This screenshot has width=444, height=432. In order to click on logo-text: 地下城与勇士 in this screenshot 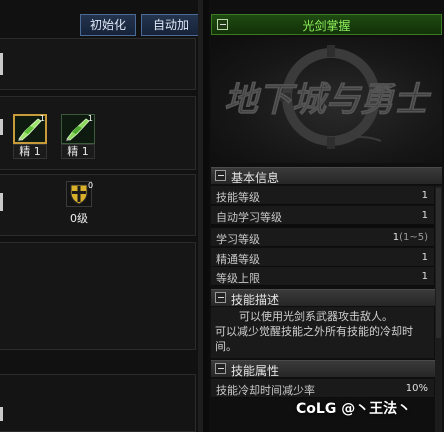, I will do `click(328, 100)`.